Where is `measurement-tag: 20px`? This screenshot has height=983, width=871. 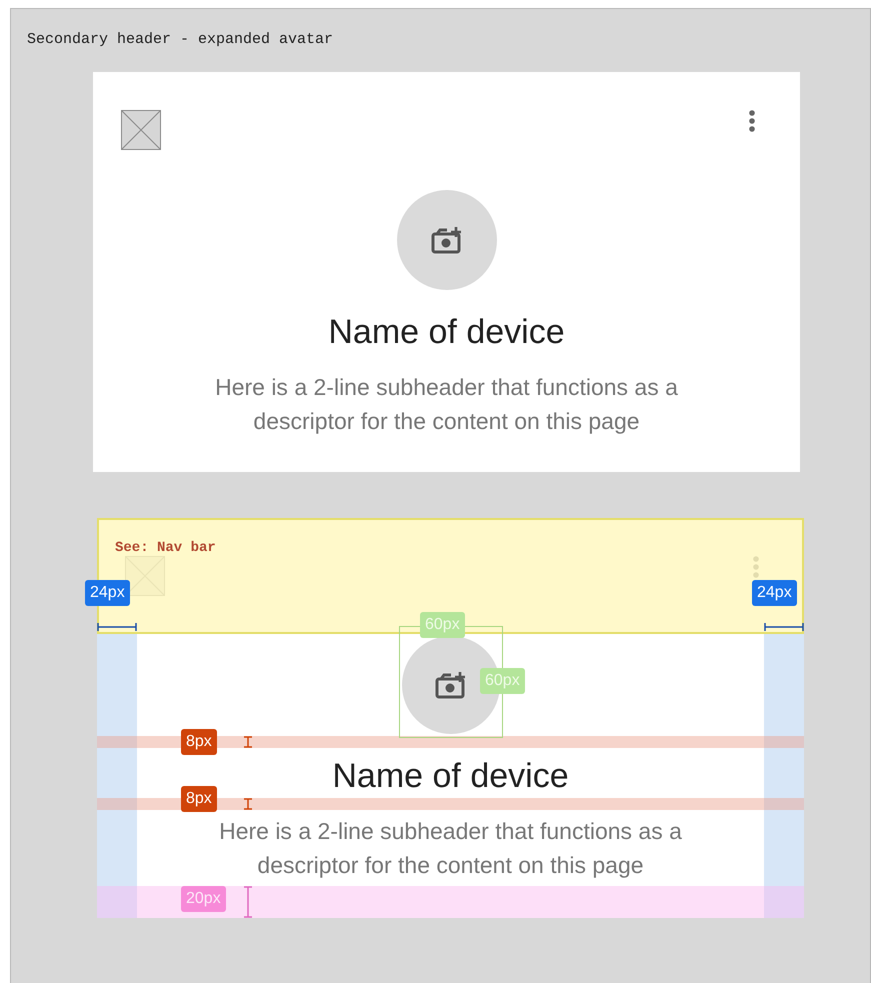
measurement-tag: 20px is located at coordinates (203, 899).